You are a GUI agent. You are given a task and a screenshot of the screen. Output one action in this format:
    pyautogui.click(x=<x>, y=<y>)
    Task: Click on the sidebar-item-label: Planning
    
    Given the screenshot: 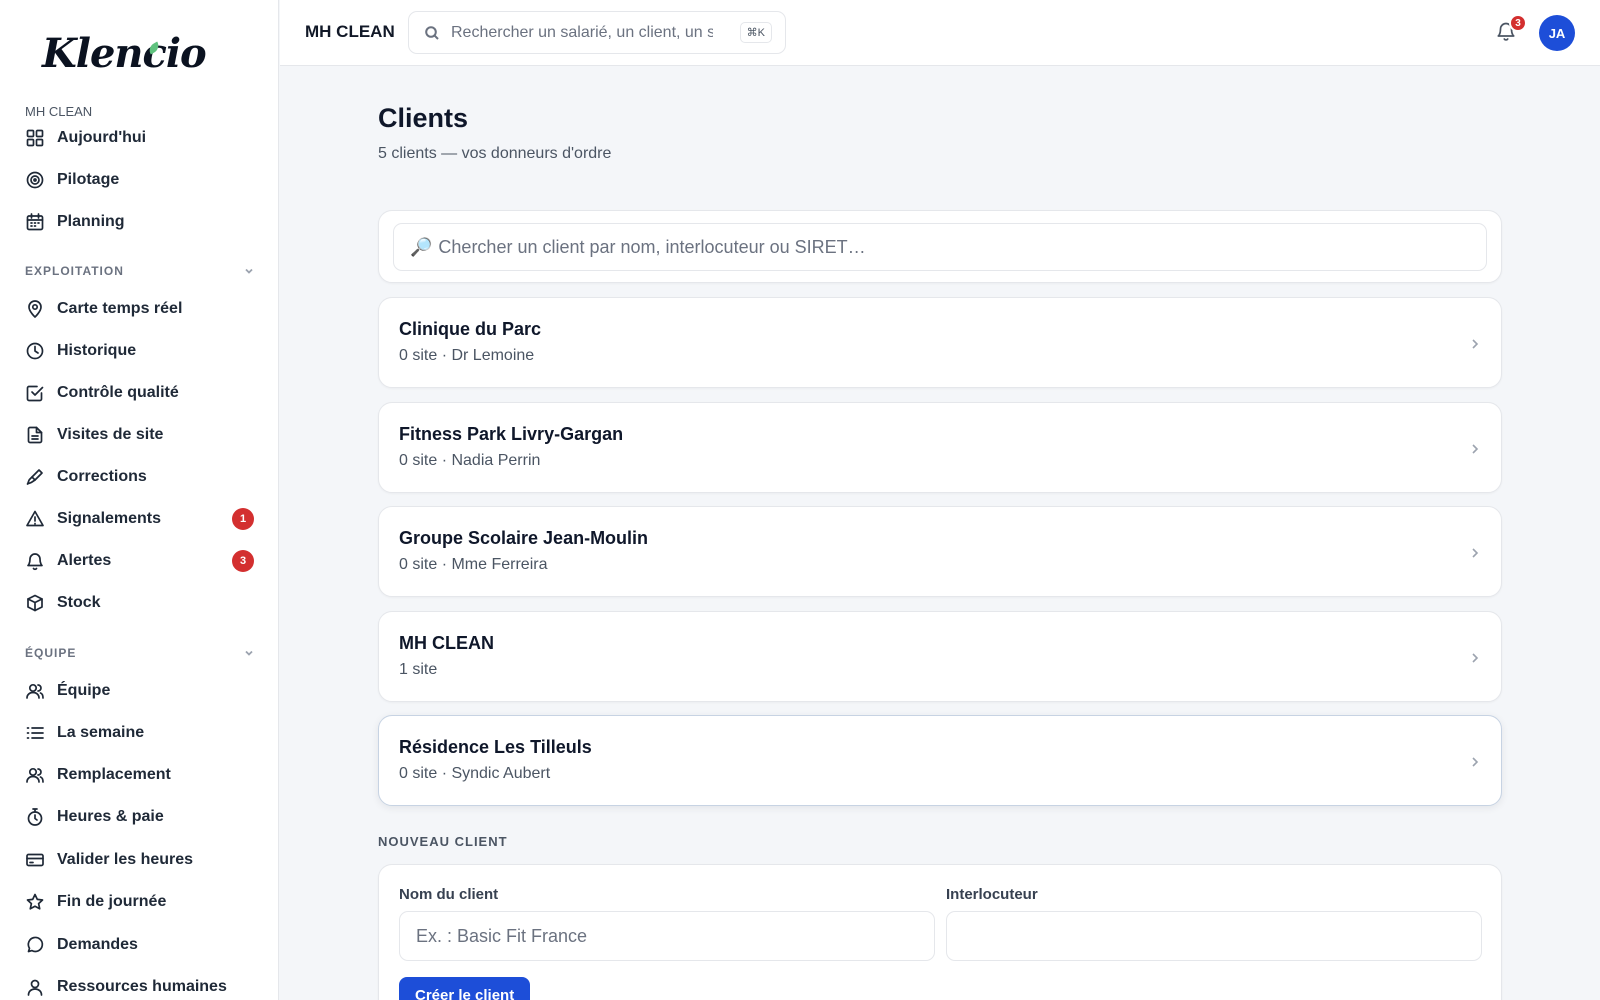 What is the action you would take?
    pyautogui.click(x=91, y=221)
    